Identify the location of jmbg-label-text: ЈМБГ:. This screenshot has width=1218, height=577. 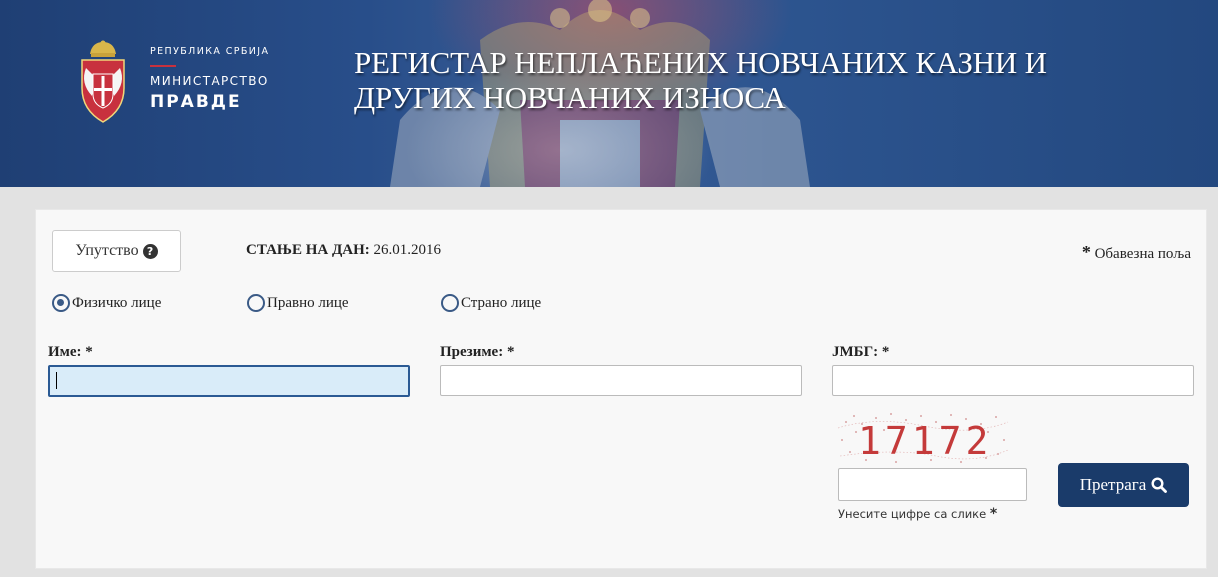
(855, 352).